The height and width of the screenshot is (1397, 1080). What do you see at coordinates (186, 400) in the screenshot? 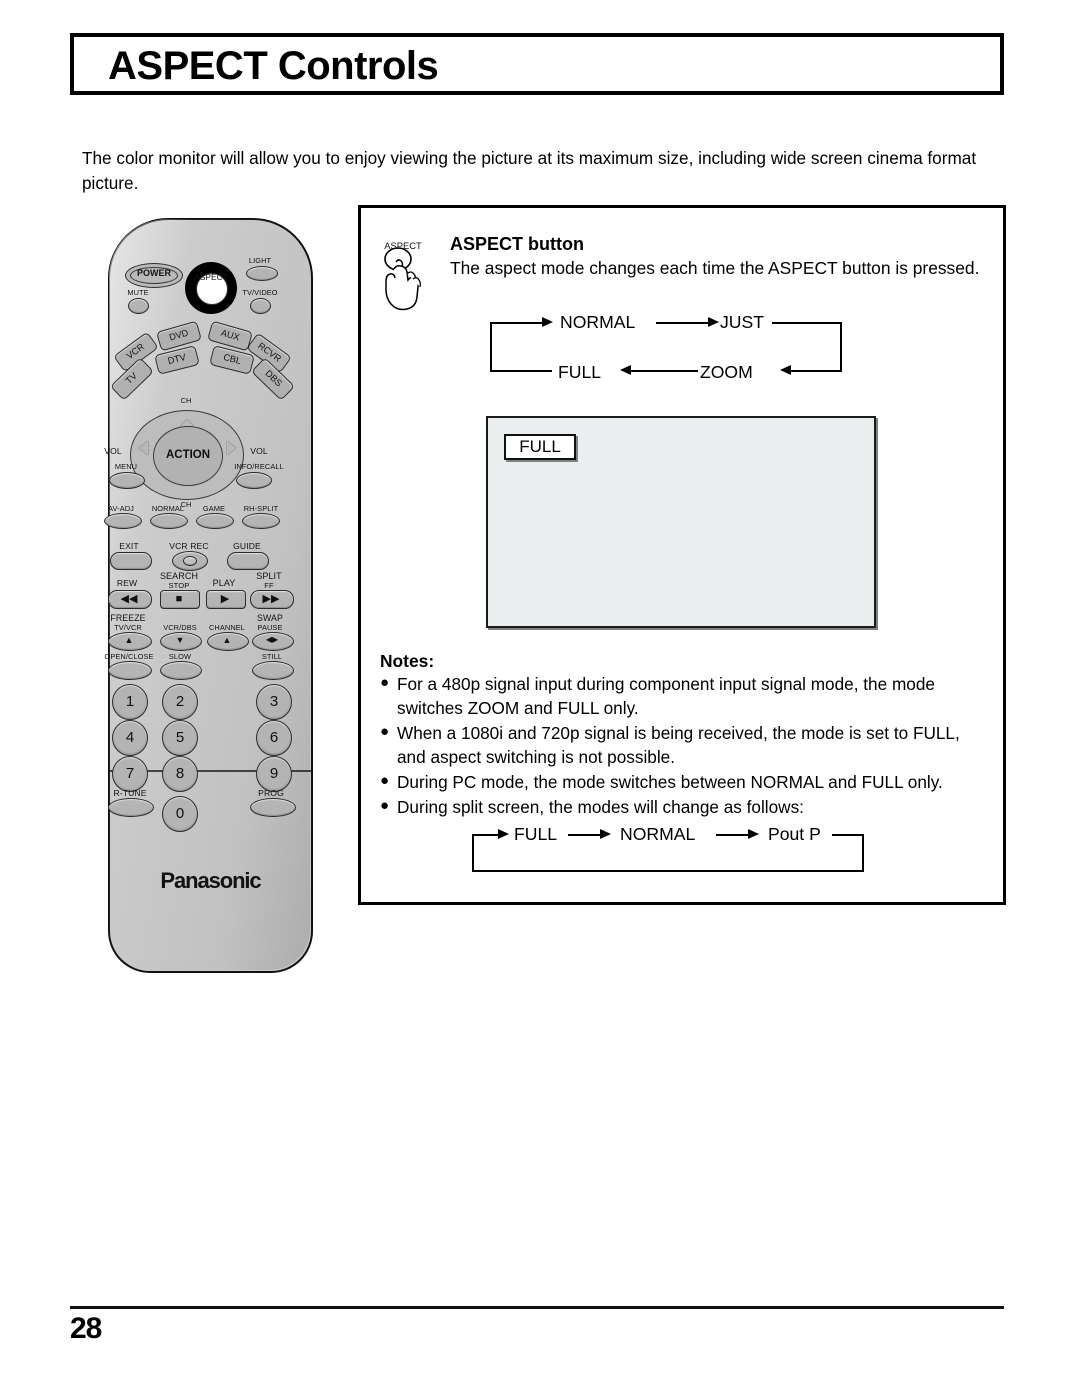
I see `ch-up-label: CH` at bounding box center [186, 400].